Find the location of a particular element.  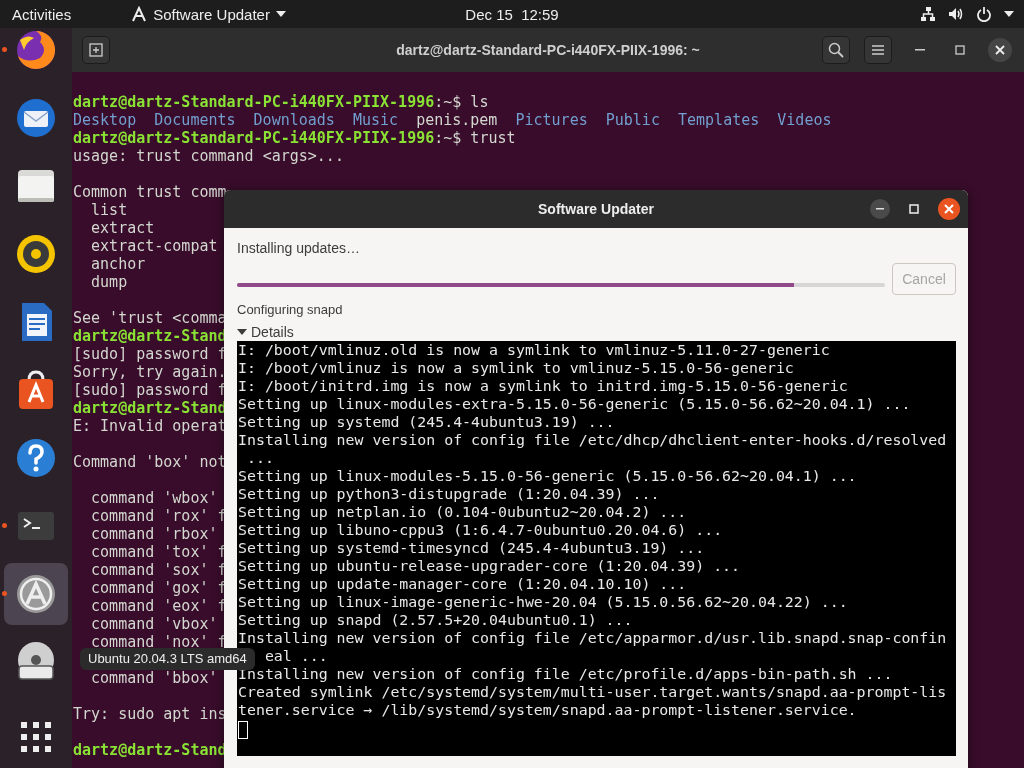

terminal-text: E: Invalid operat is located at coordinates (150, 426).